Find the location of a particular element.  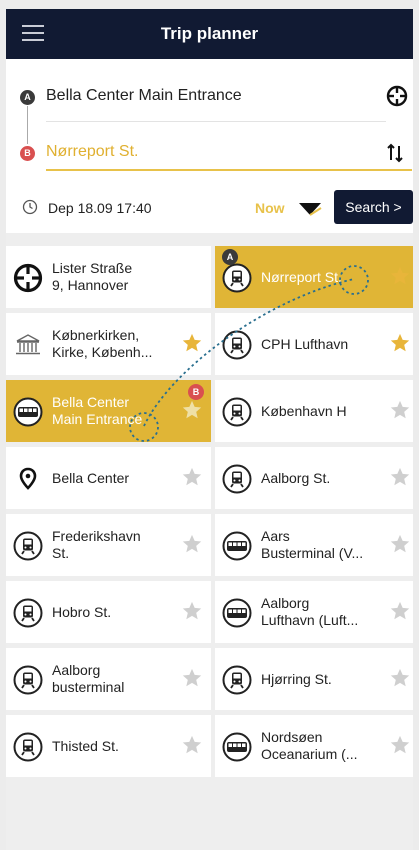

from-marker: A is located at coordinates (27, 97).